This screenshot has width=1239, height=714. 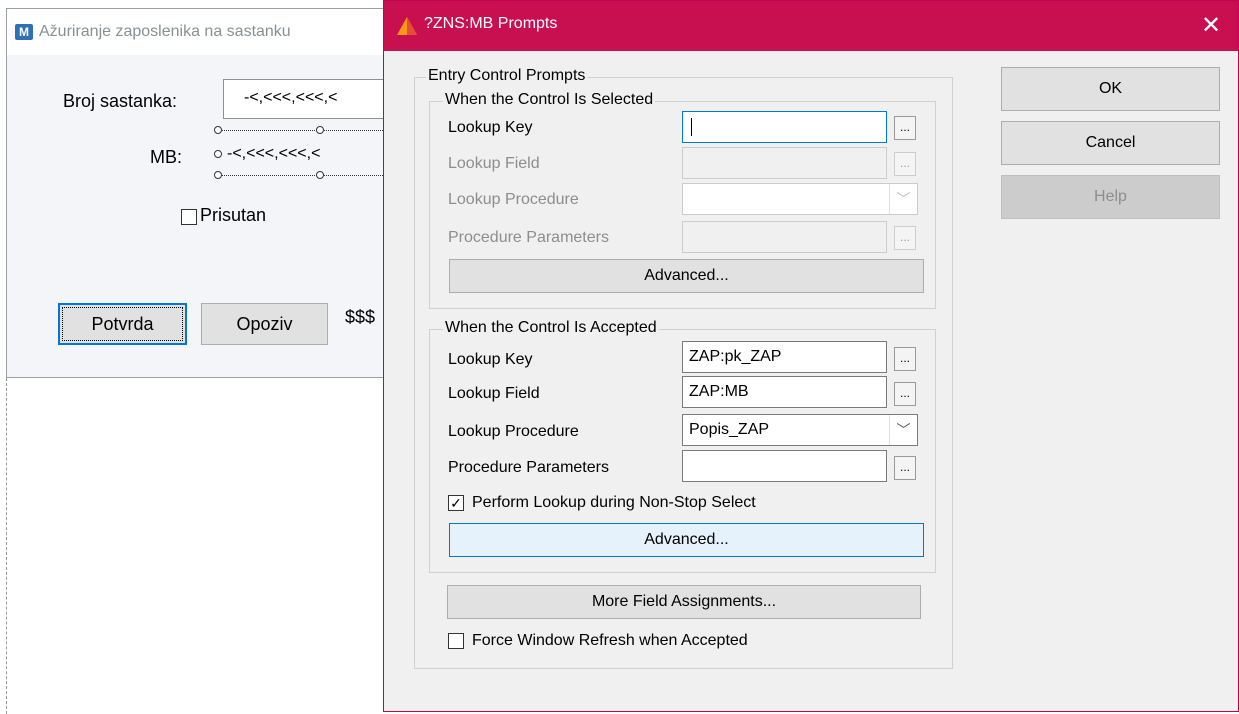 I want to click on designer-titlebar: M Ažuriranje zaposlenika na sastanku, so click(x=196, y=32).